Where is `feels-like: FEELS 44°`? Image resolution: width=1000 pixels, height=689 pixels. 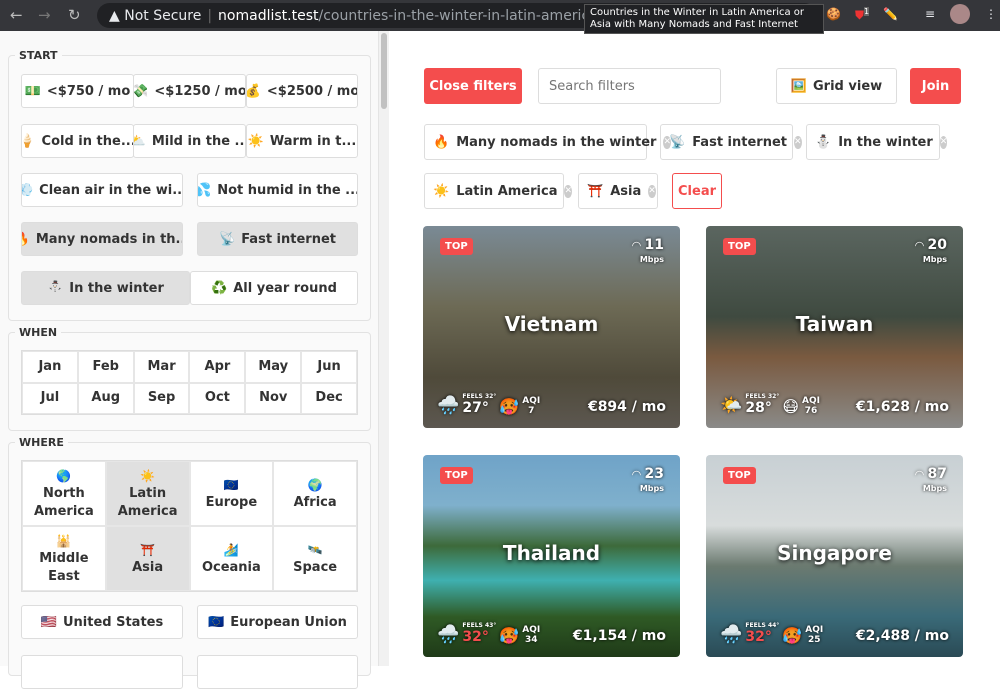
feels-like: FEELS 44° is located at coordinates (762, 625).